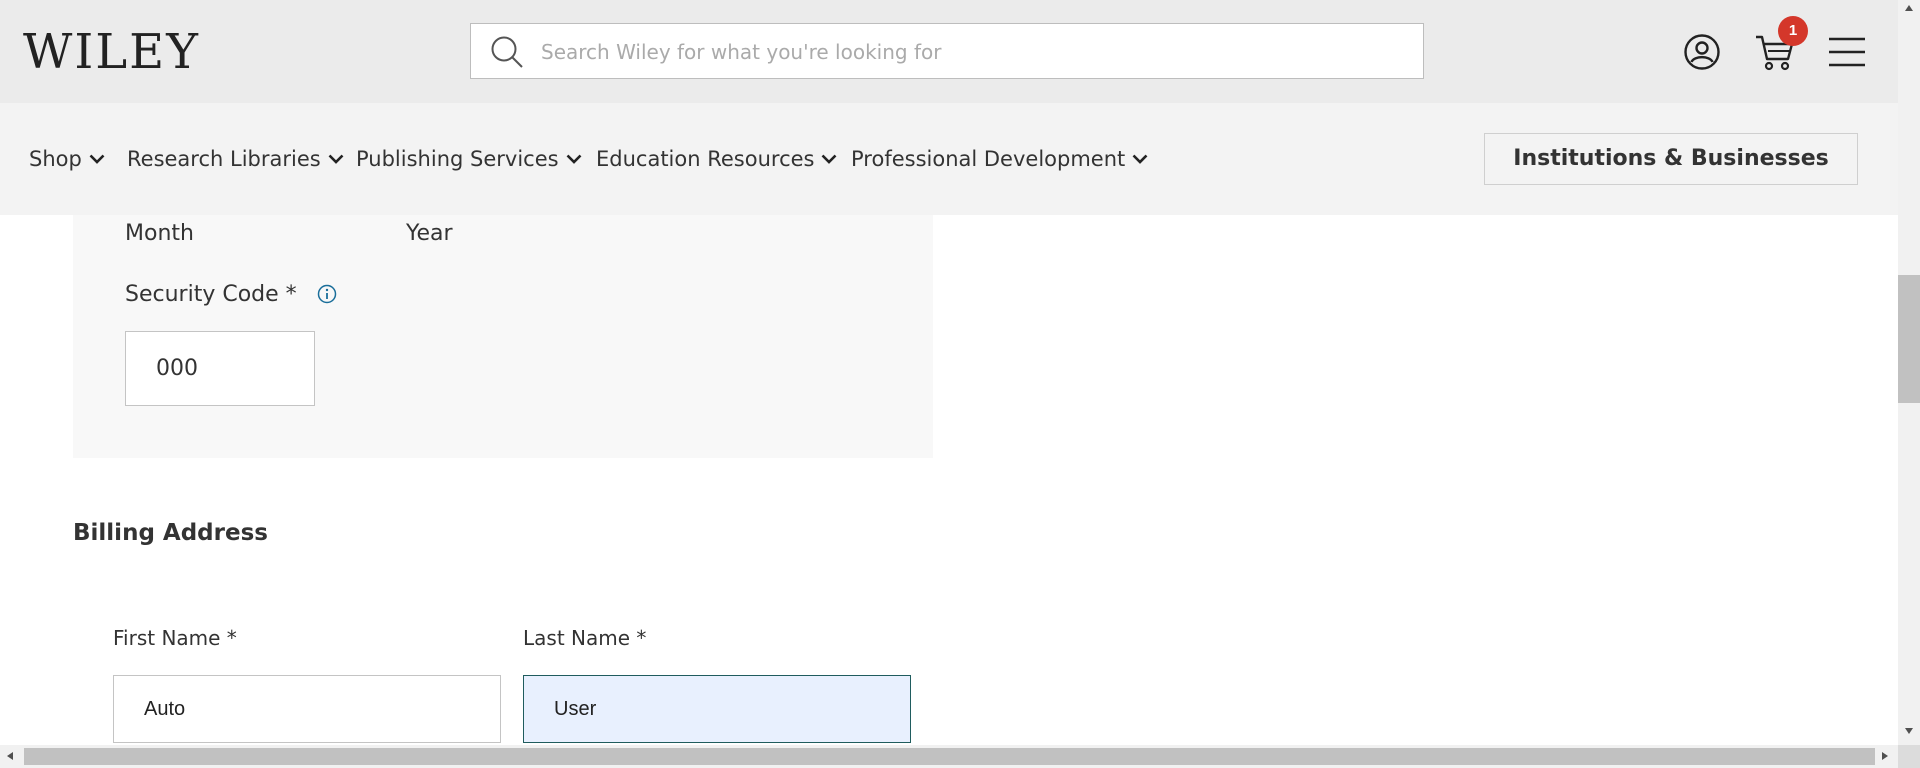 Image resolution: width=1920 pixels, height=768 pixels. Describe the element at coordinates (1702, 52) in the screenshot. I see `account-icon` at that location.